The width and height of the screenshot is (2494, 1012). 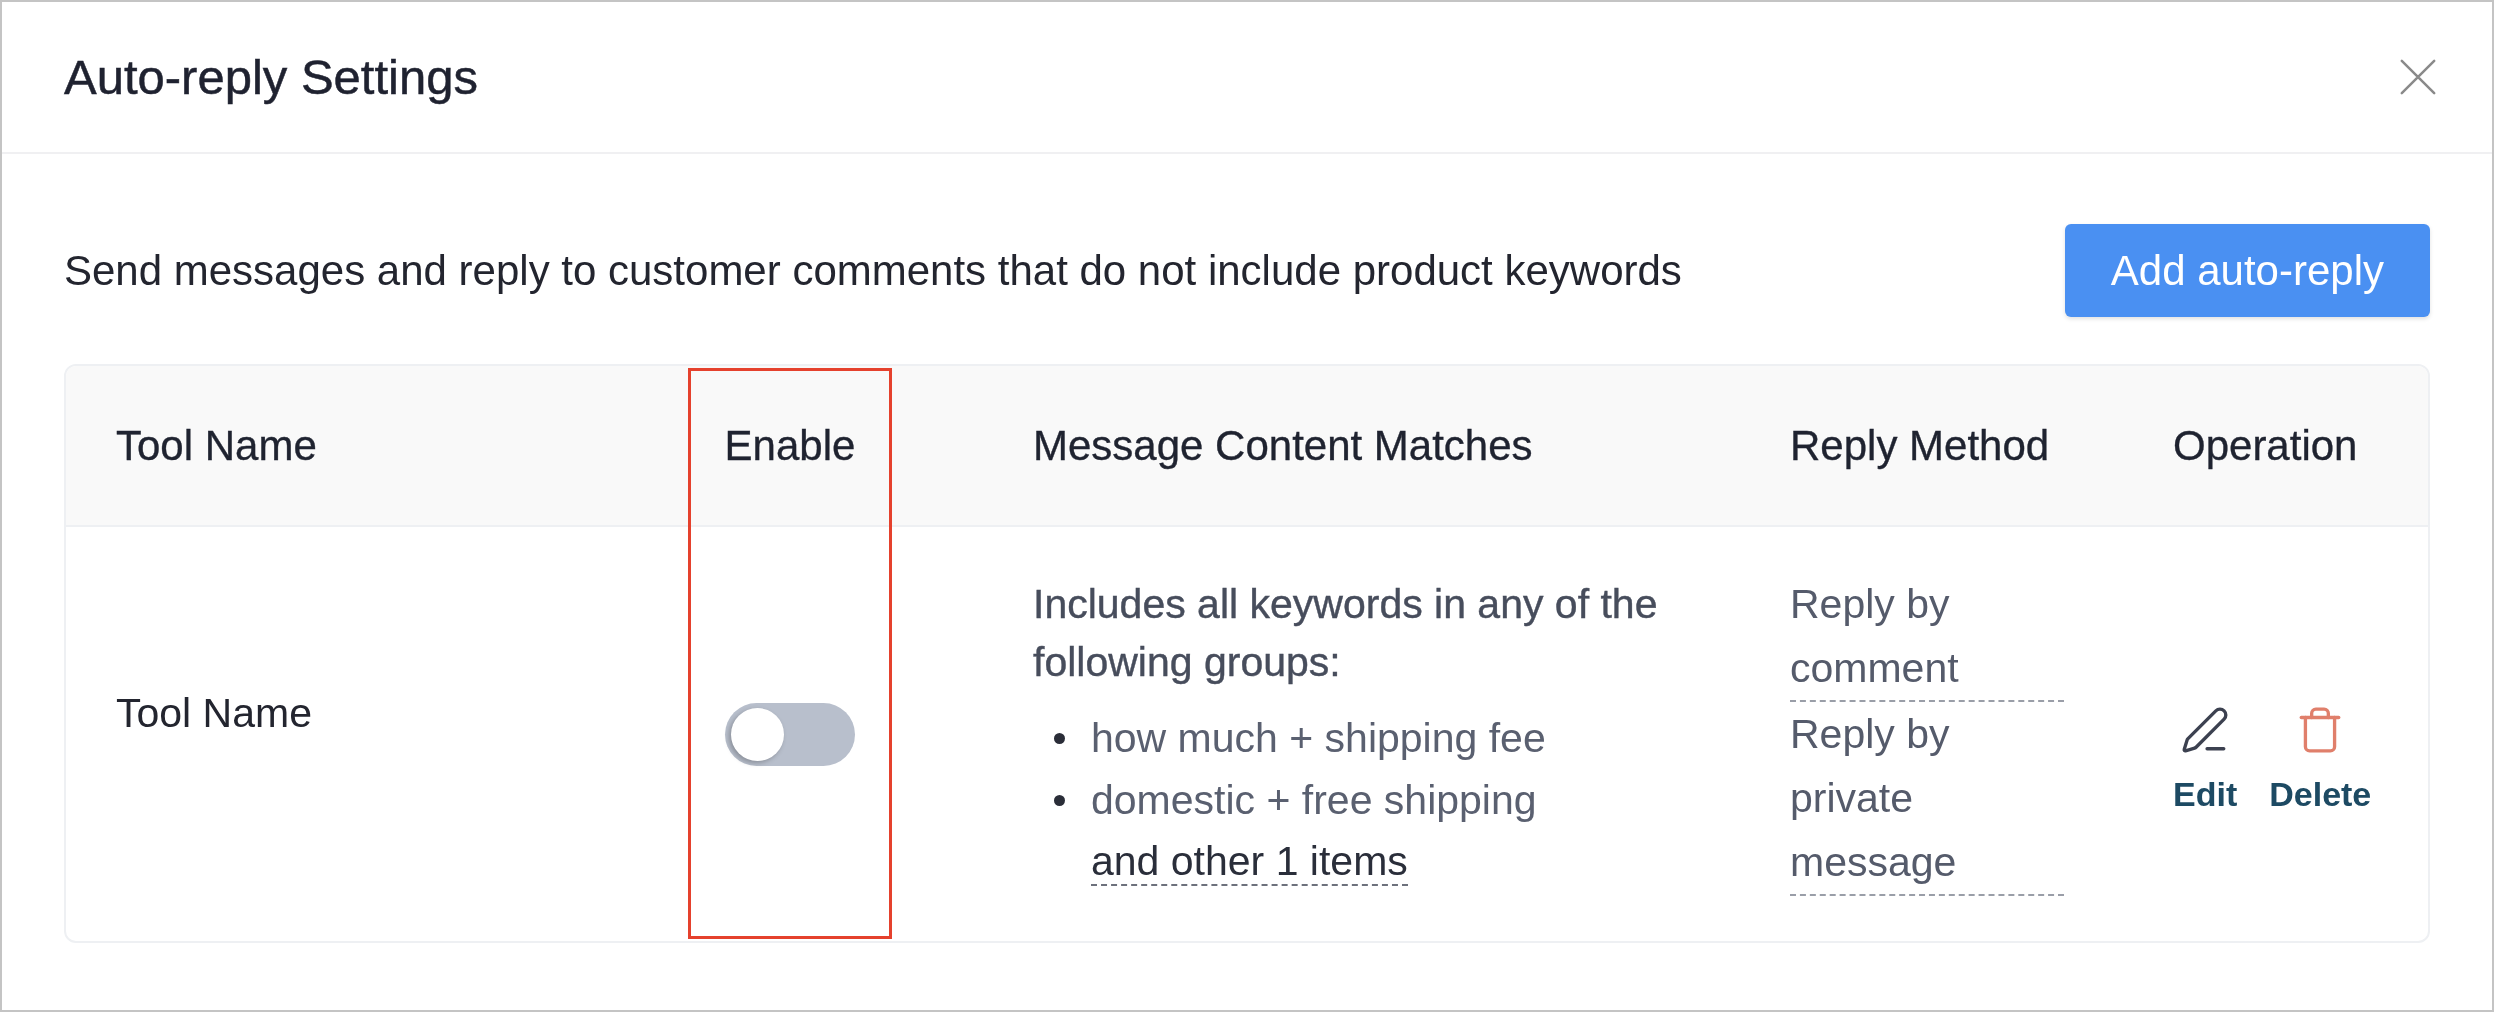 What do you see at coordinates (271, 77) in the screenshot?
I see `dialog-title: Auto-reply Settings` at bounding box center [271, 77].